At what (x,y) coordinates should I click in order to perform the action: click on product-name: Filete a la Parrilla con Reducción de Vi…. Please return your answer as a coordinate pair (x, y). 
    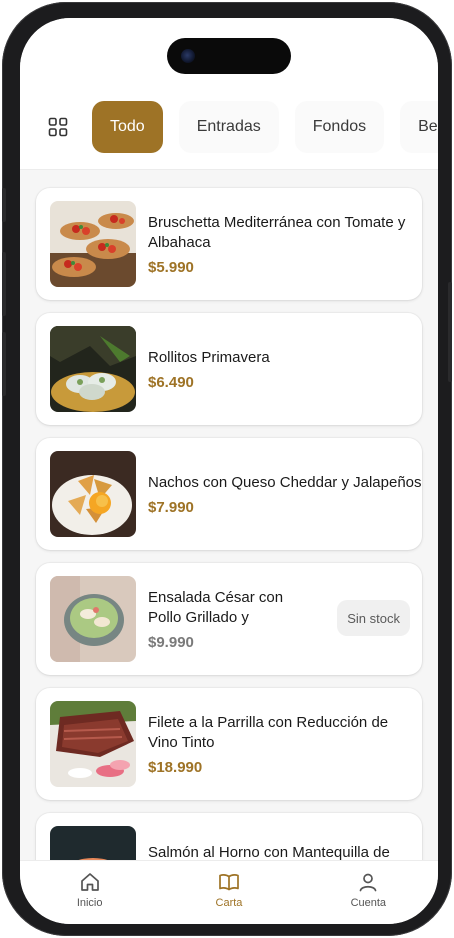
    Looking at the image, I should click on (268, 732).